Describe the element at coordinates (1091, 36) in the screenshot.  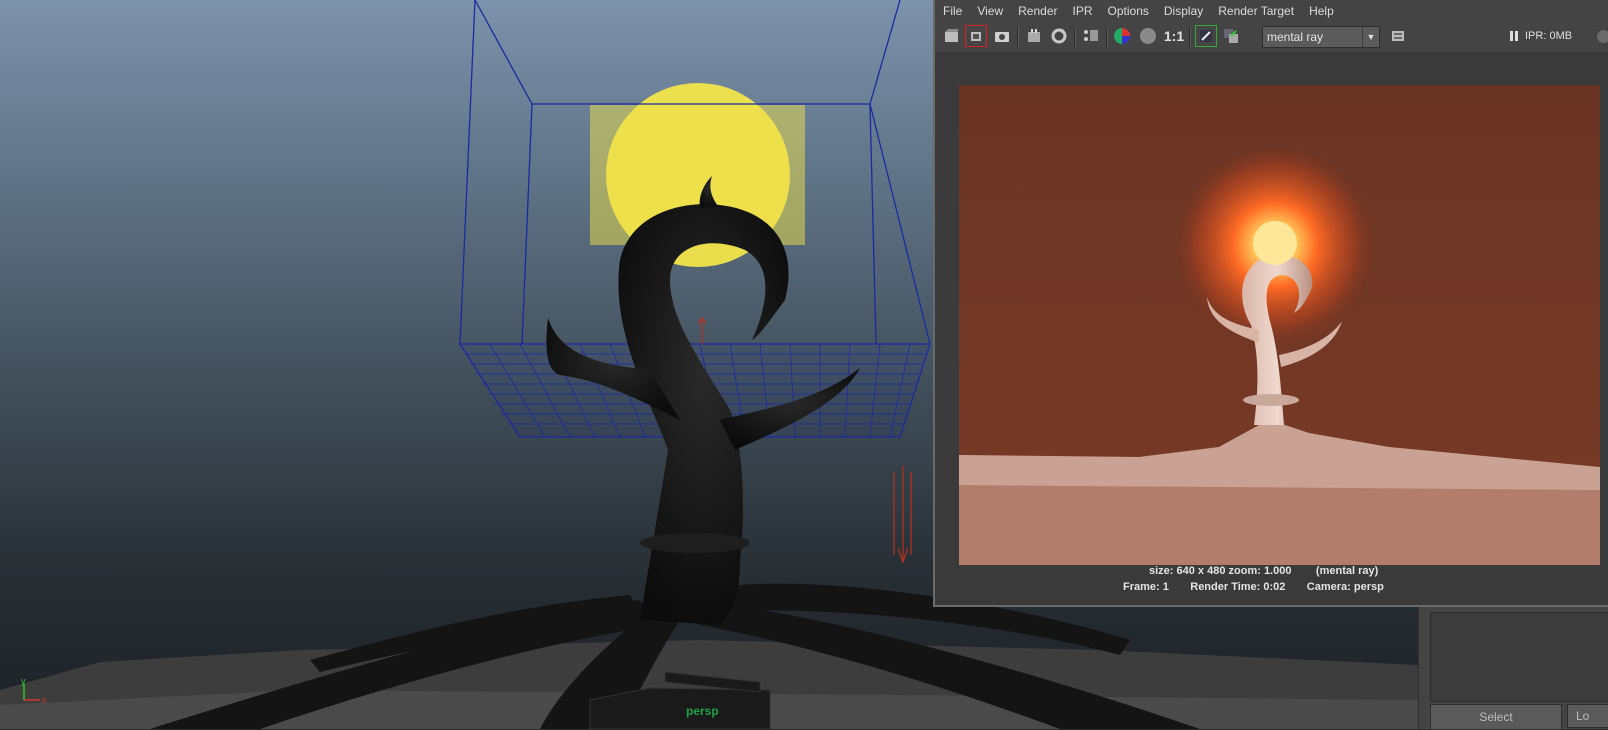
I see `render-settings-icon` at that location.